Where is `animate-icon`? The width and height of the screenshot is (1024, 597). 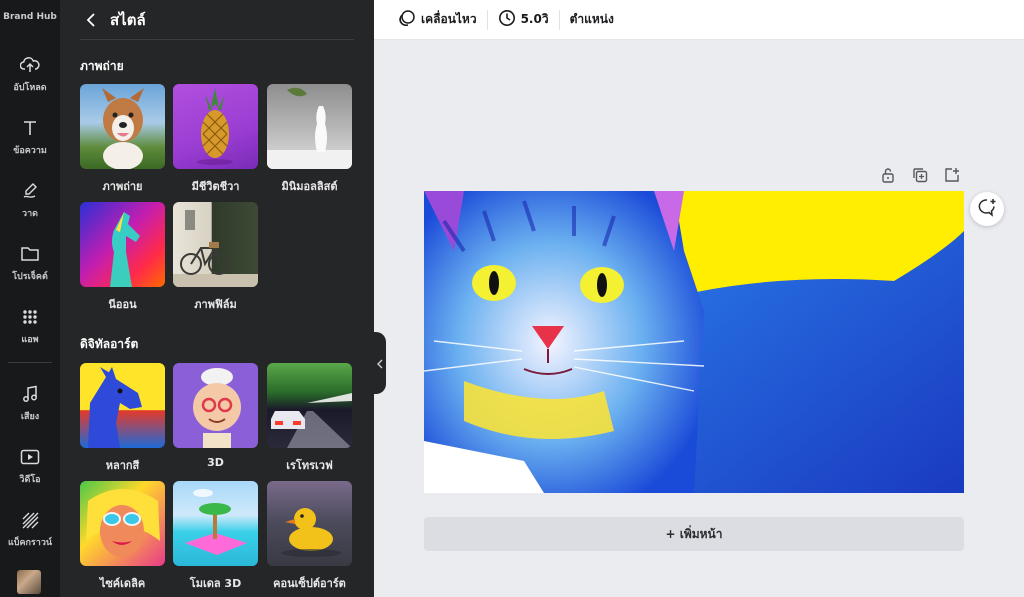
animate-icon is located at coordinates (407, 19).